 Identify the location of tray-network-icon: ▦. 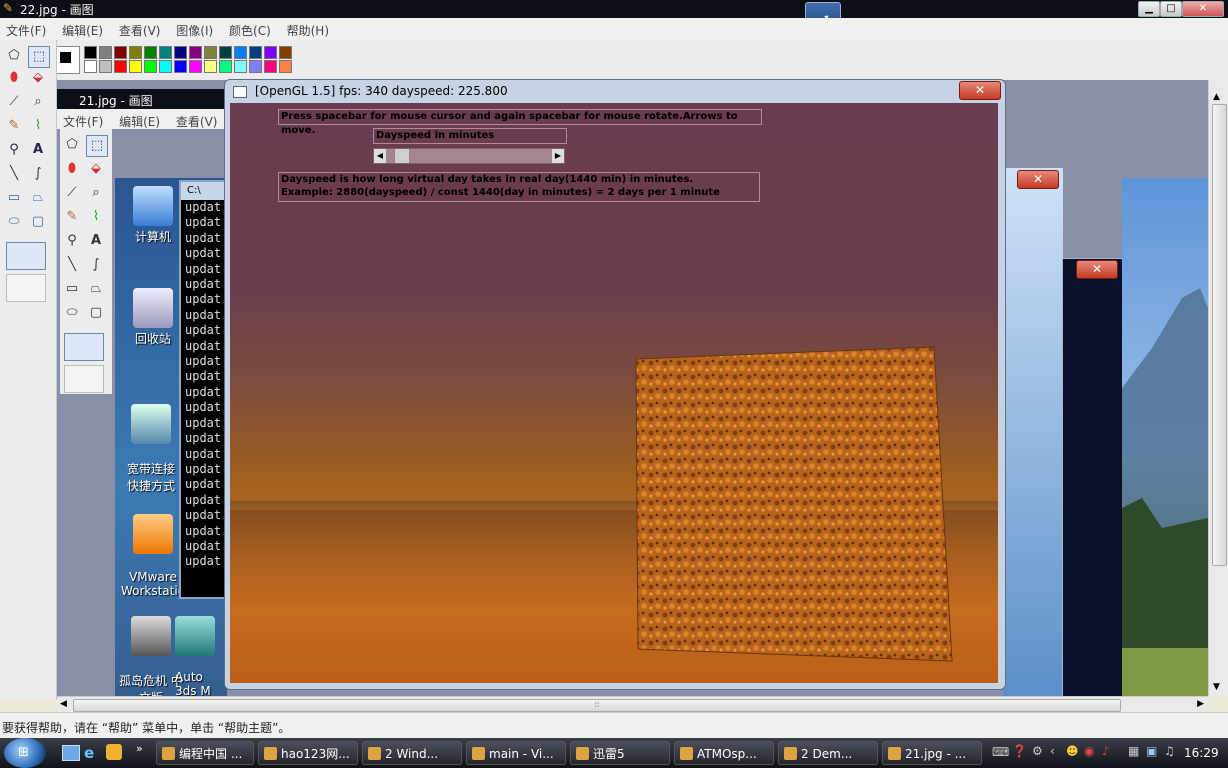
(1133, 751).